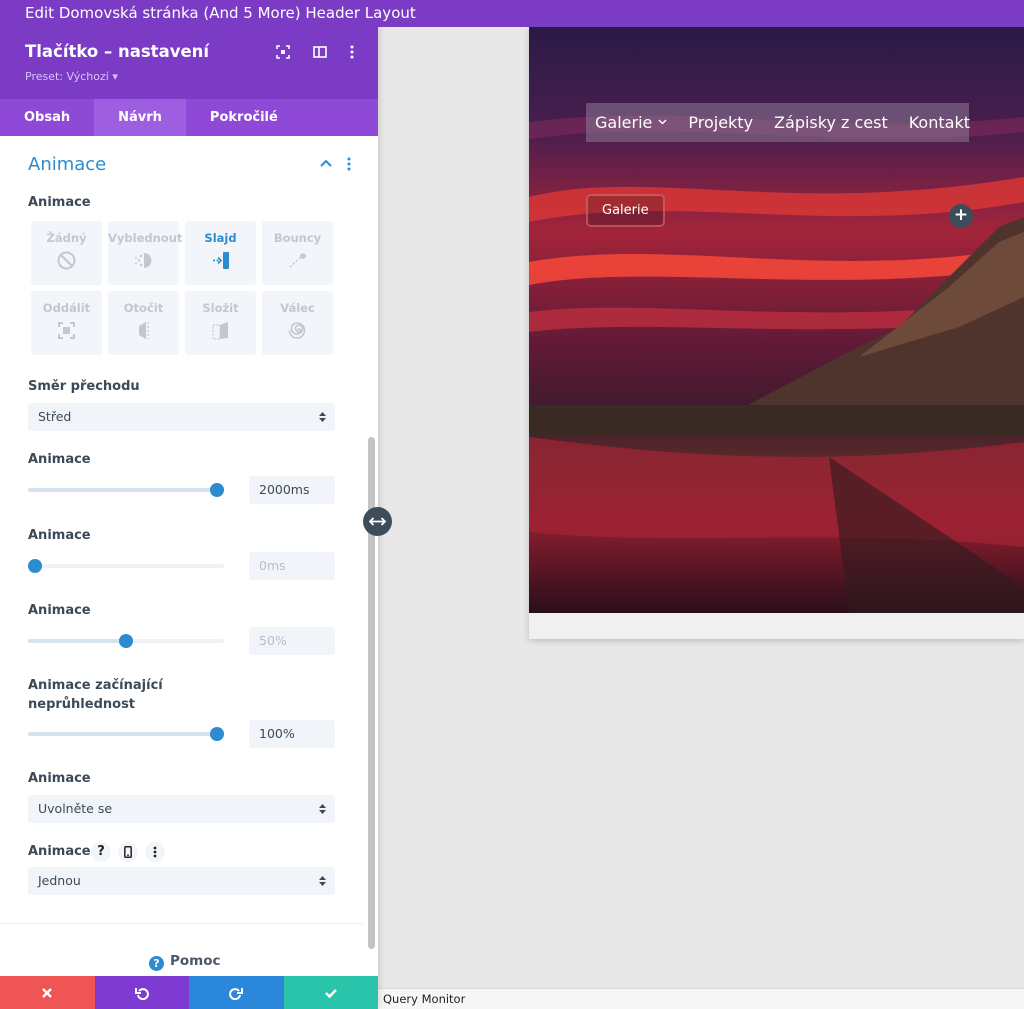 The height and width of the screenshot is (1009, 1024). I want to click on intensity-input: 50%, so click(292, 641).